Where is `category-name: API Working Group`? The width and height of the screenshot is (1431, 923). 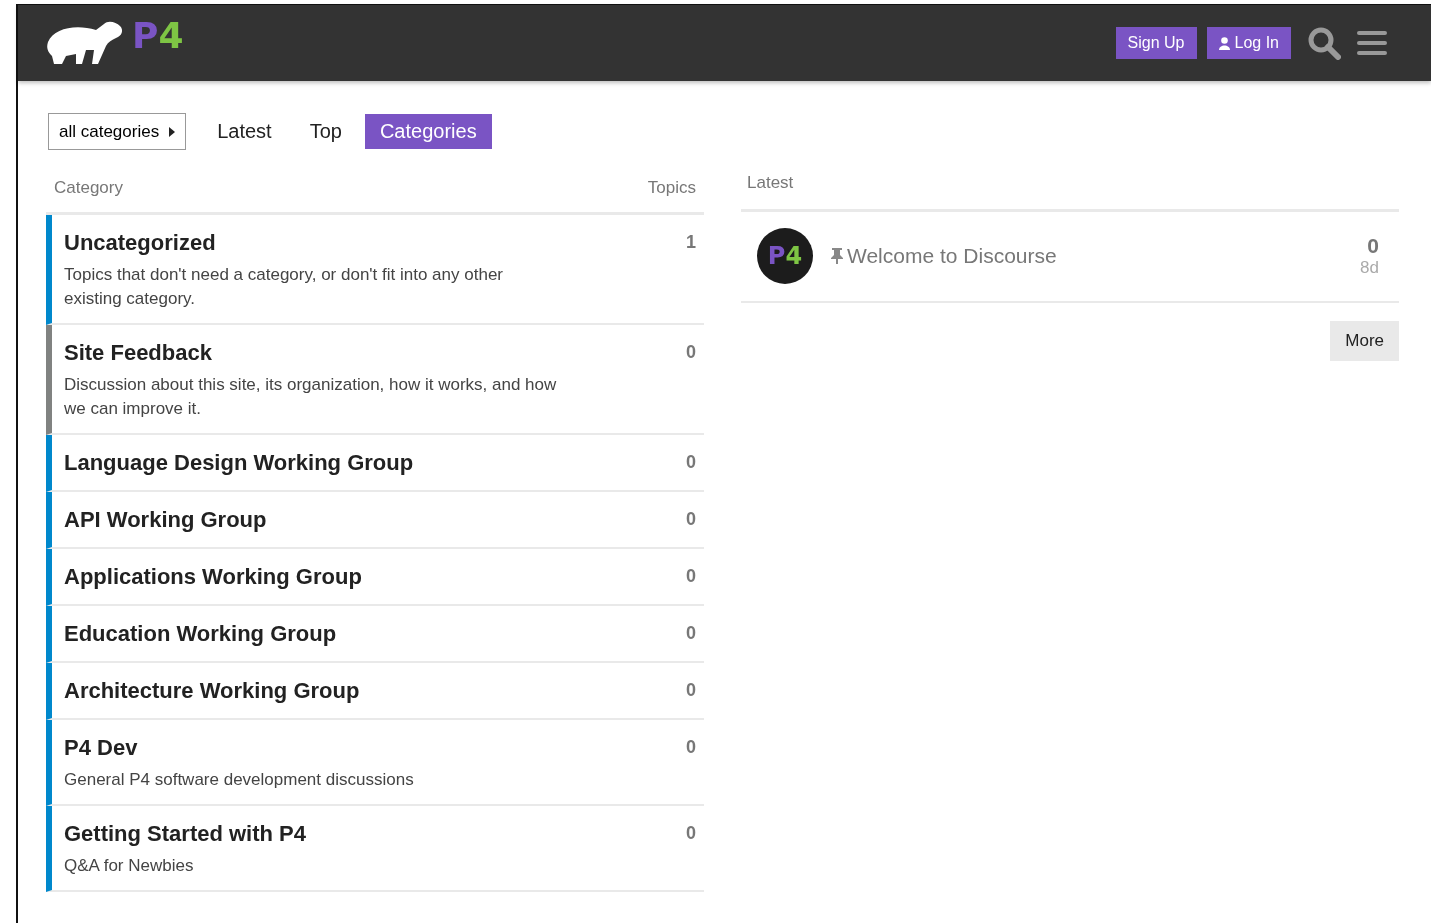 category-name: API Working Group is located at coordinates (165, 519).